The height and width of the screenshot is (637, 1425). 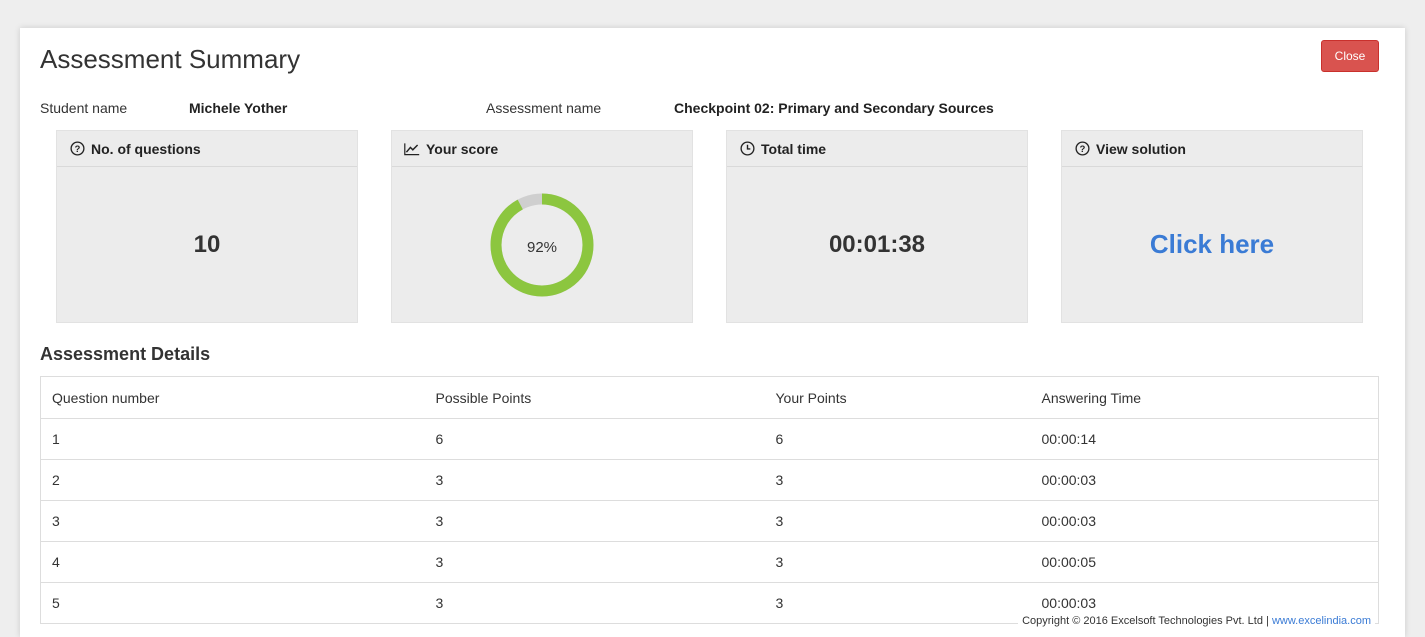 I want to click on solution-card-body: Click here, so click(x=1212, y=244).